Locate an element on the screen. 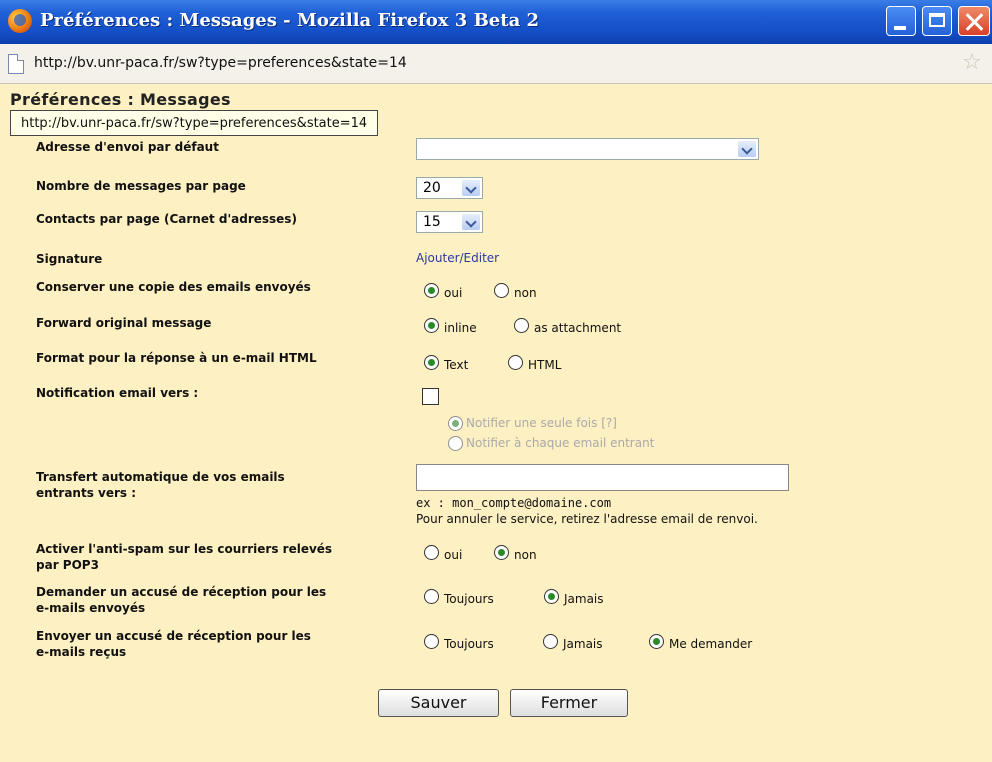  keep-copy-label: Conserver une copie des emails envoyés is located at coordinates (173, 287).